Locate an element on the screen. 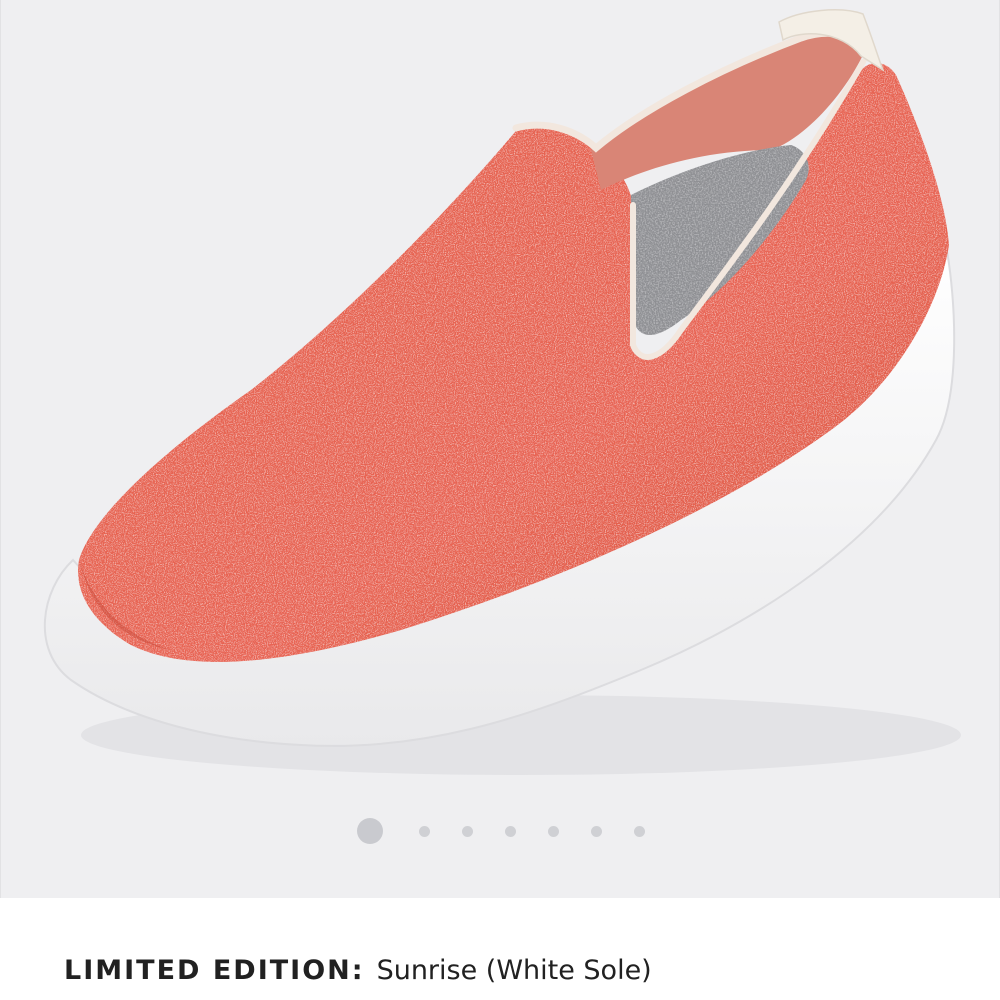 The height and width of the screenshot is (1000, 1000). image-carousel-dots is located at coordinates (500, 831).